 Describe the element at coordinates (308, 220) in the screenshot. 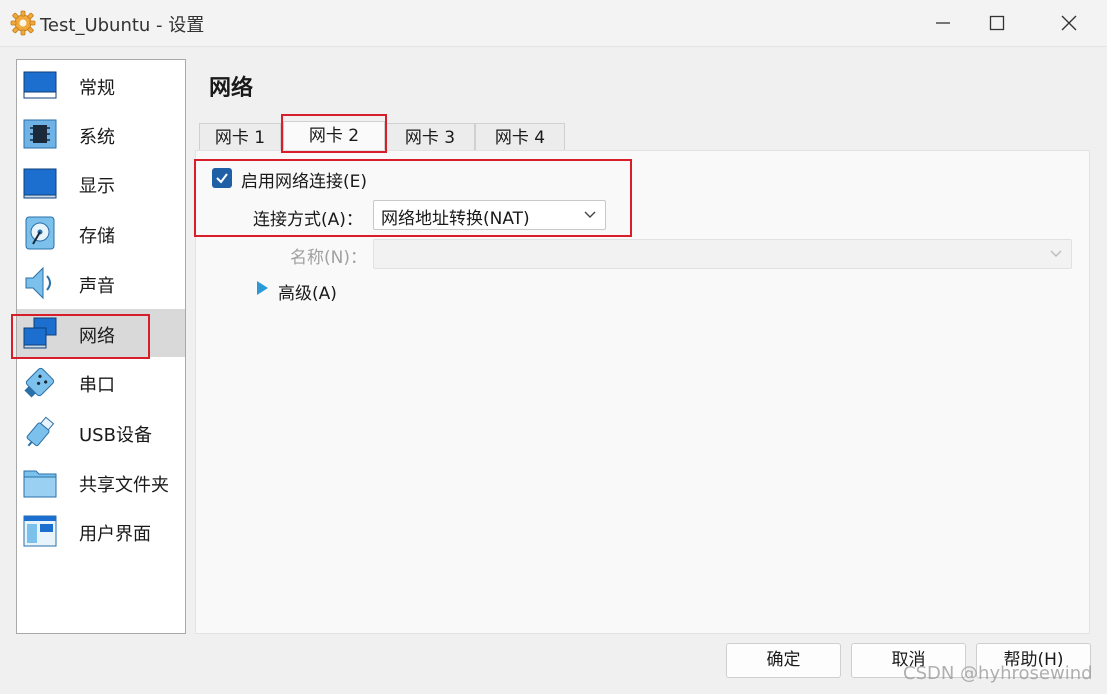

I see `attached-to-label: 连接方式(A)：` at that location.